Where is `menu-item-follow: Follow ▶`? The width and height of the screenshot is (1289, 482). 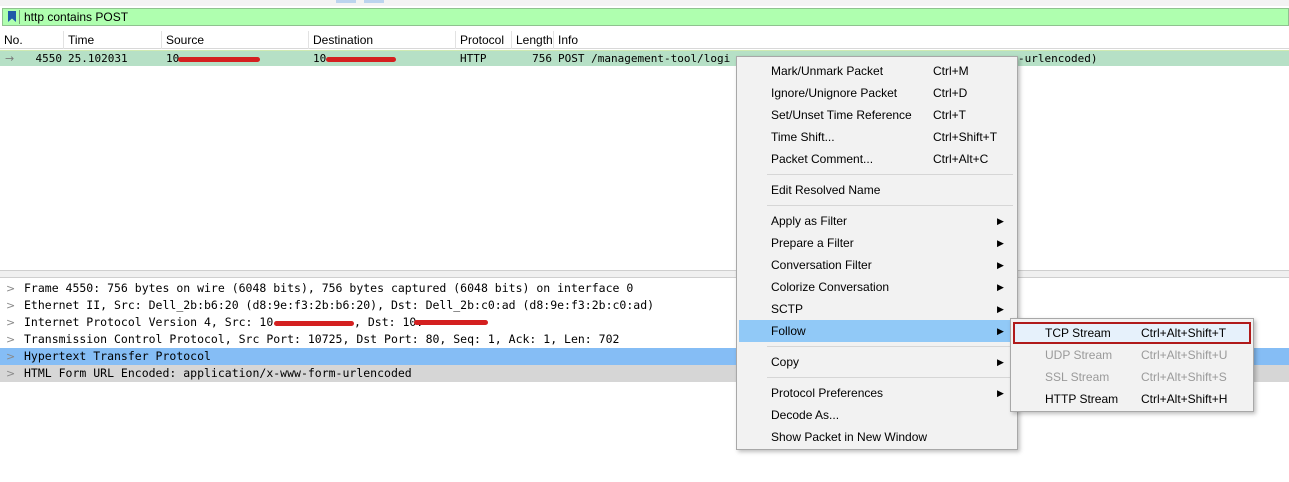
menu-item-follow: Follow ▶ is located at coordinates (877, 331).